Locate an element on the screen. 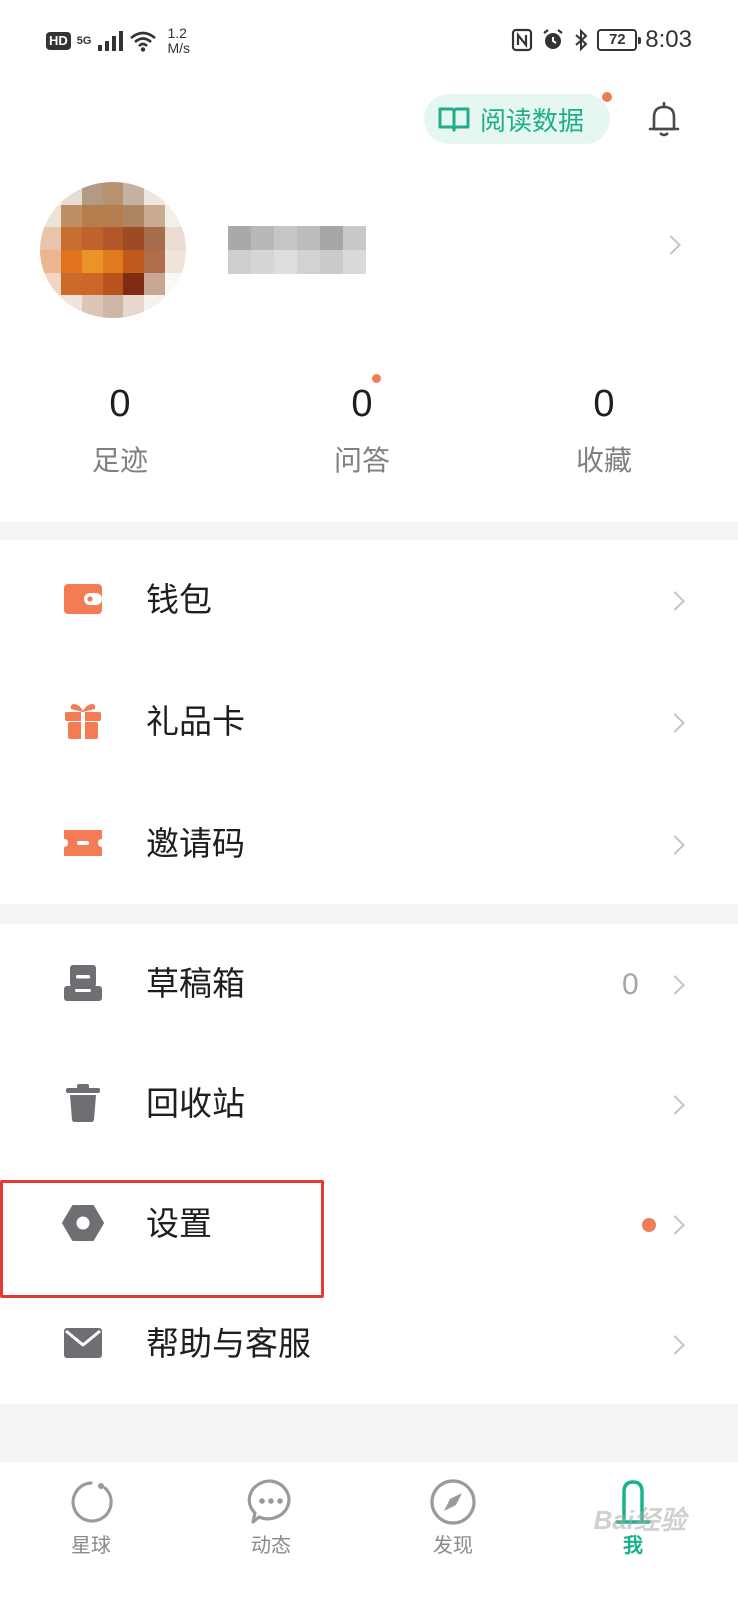 The width and height of the screenshot is (738, 1600). alarm-icon is located at coordinates (553, 39).